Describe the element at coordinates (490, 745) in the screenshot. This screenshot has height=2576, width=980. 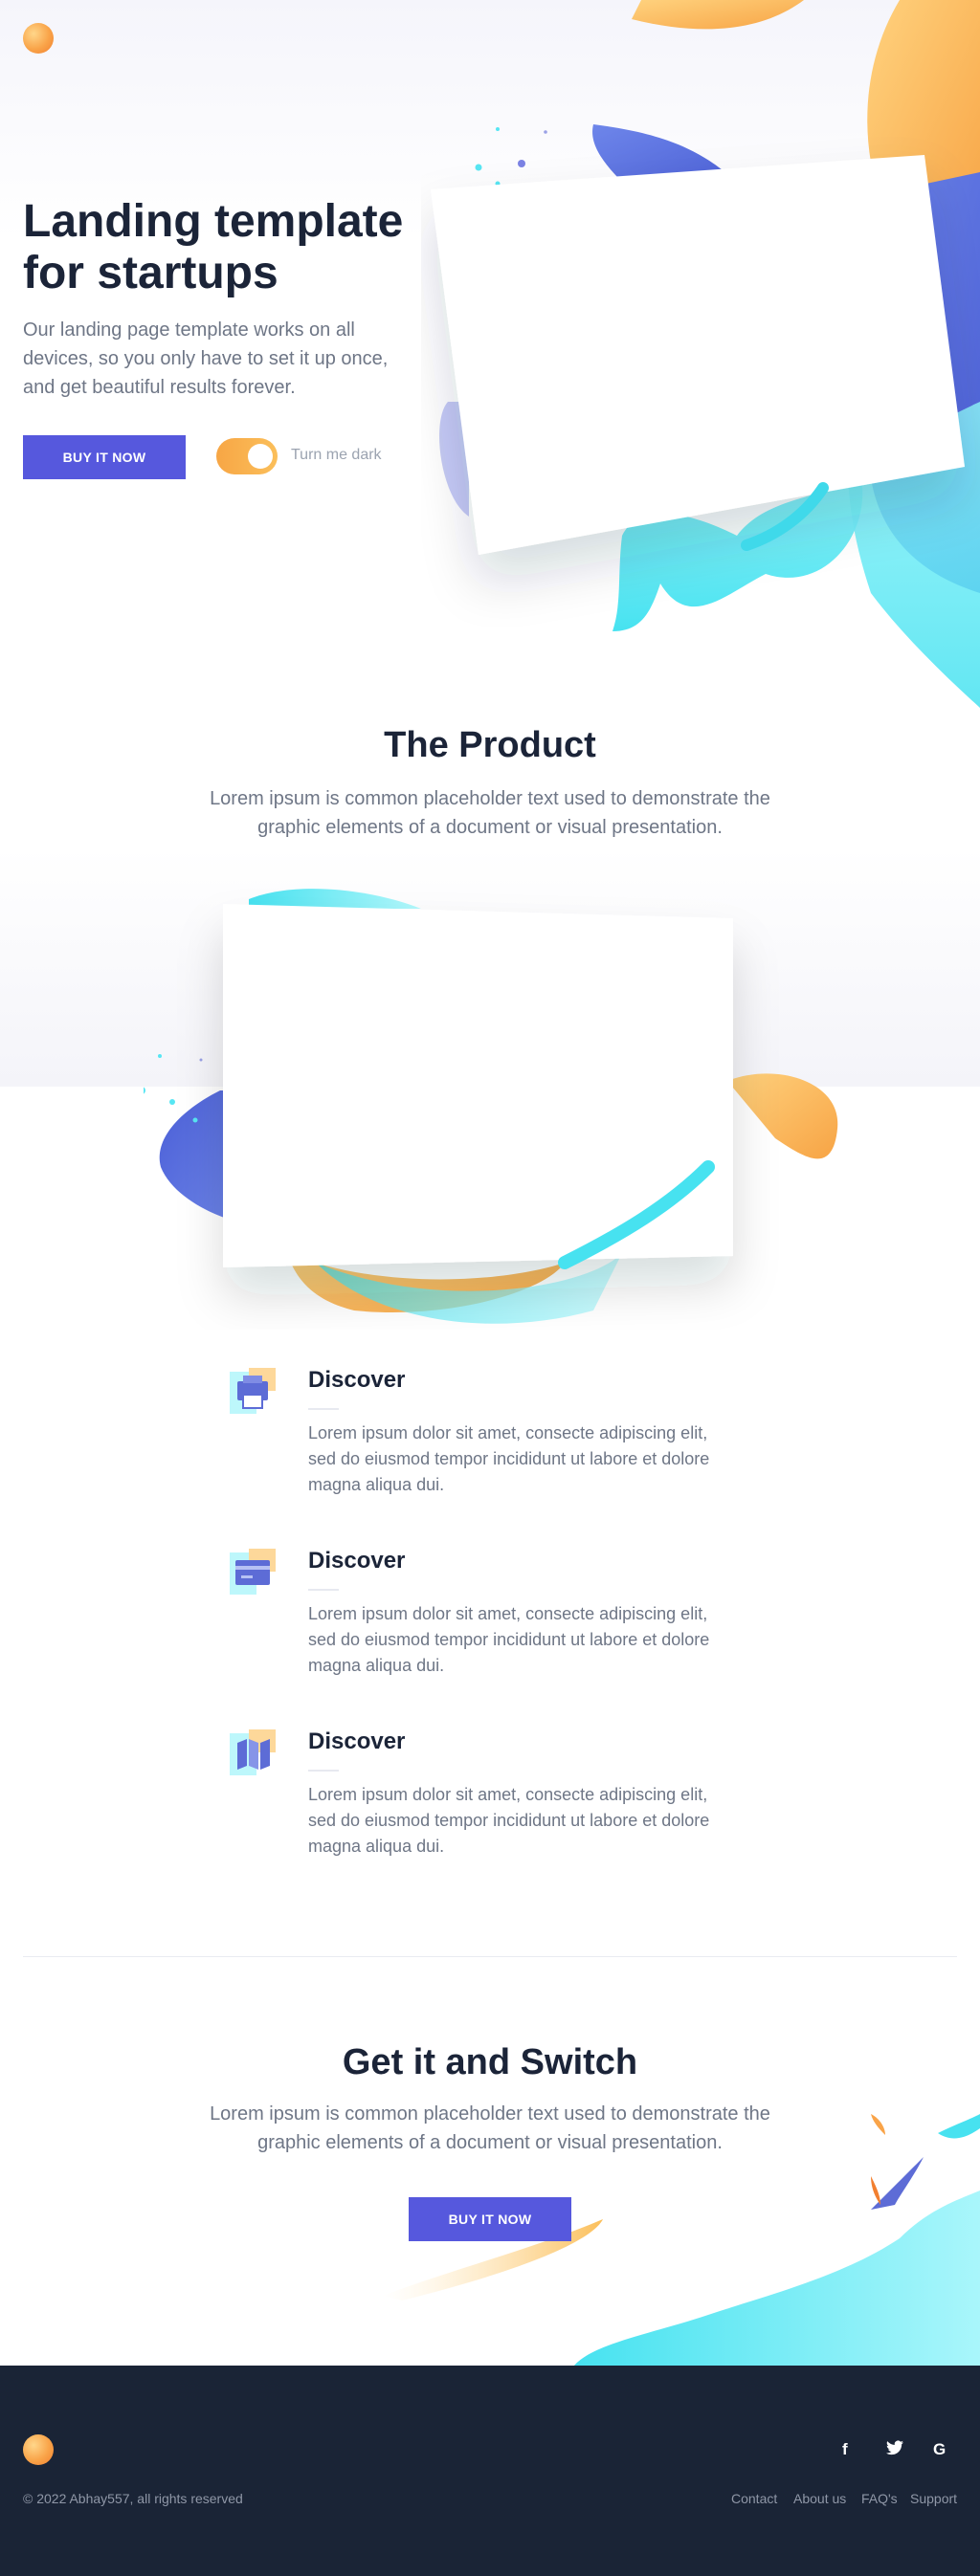
I see `product-section-title: The Product` at that location.